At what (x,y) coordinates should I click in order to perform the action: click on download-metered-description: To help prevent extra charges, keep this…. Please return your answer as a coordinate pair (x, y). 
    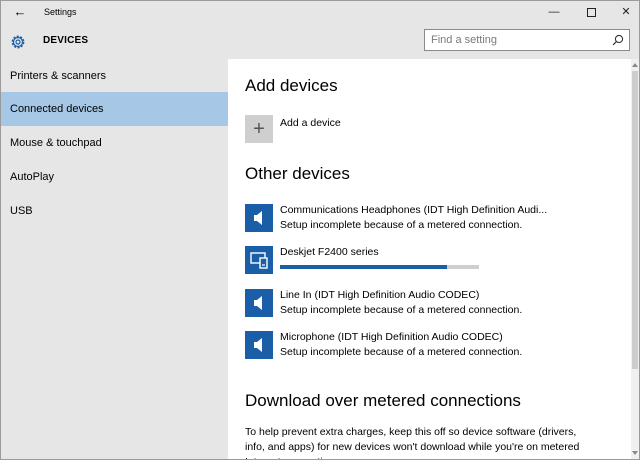
    Looking at the image, I should click on (412, 442).